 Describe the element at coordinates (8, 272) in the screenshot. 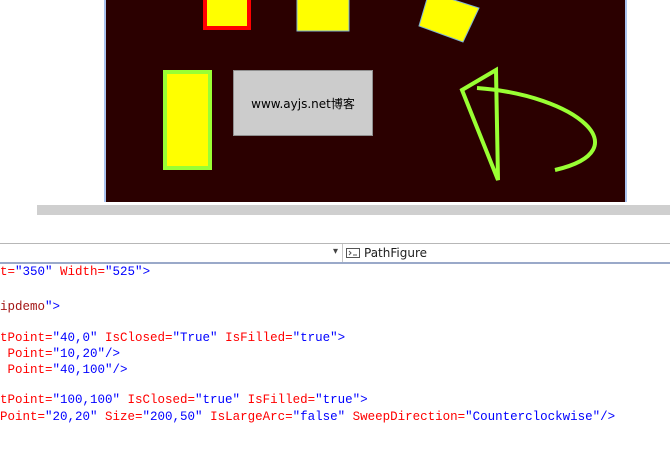

I see `code-token: t=` at that location.